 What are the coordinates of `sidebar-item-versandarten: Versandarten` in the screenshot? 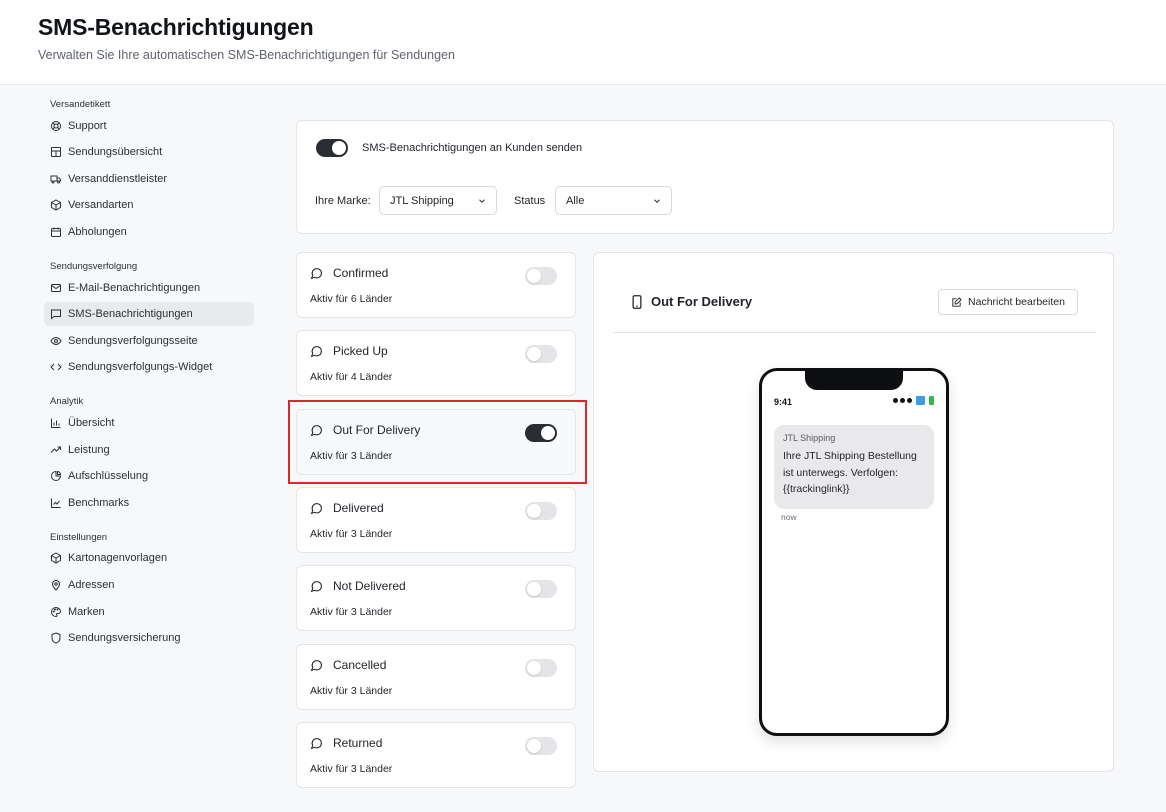 It's located at (149, 205).